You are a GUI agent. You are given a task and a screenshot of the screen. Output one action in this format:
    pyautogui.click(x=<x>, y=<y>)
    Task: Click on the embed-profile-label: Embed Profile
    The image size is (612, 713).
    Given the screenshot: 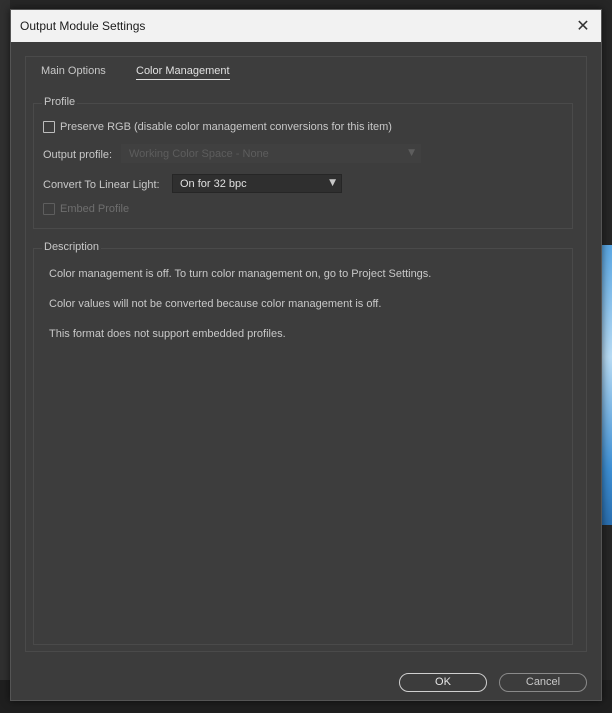 What is the action you would take?
    pyautogui.click(x=95, y=209)
    